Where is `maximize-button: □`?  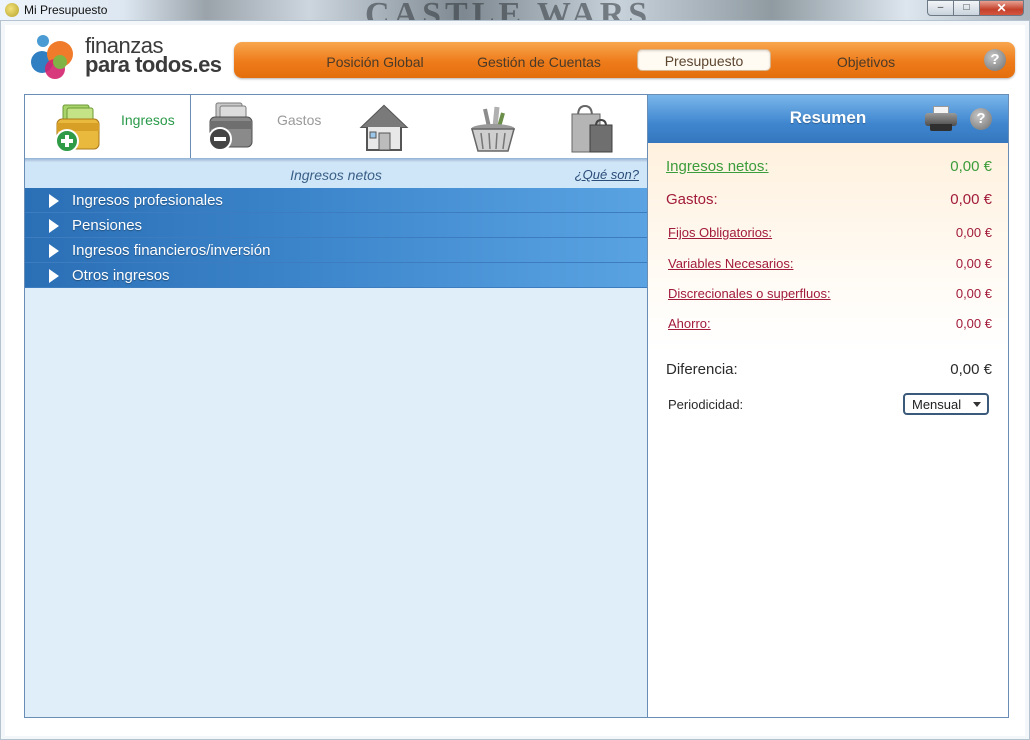 maximize-button: □ is located at coordinates (967, 8).